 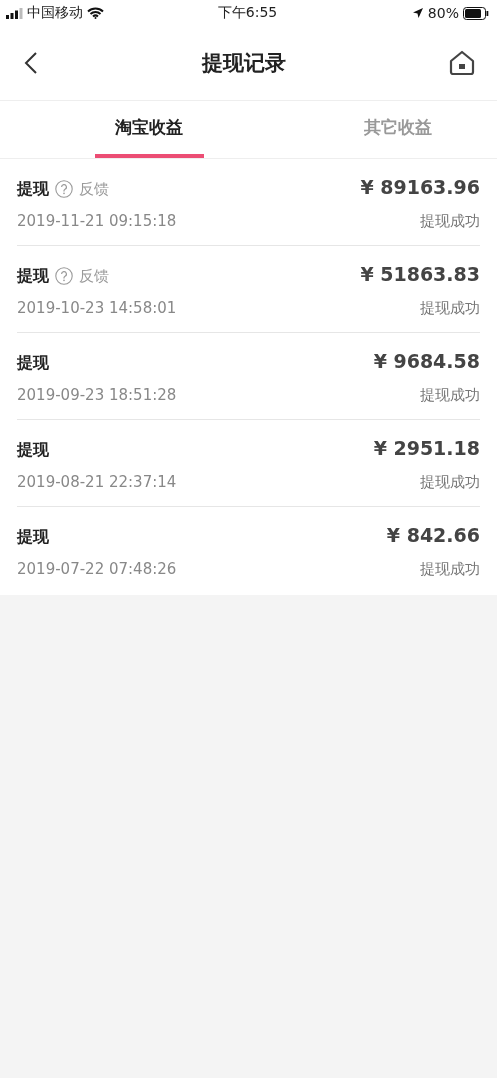 I want to click on record-amount: ¥ 51863.83, so click(x=420, y=275).